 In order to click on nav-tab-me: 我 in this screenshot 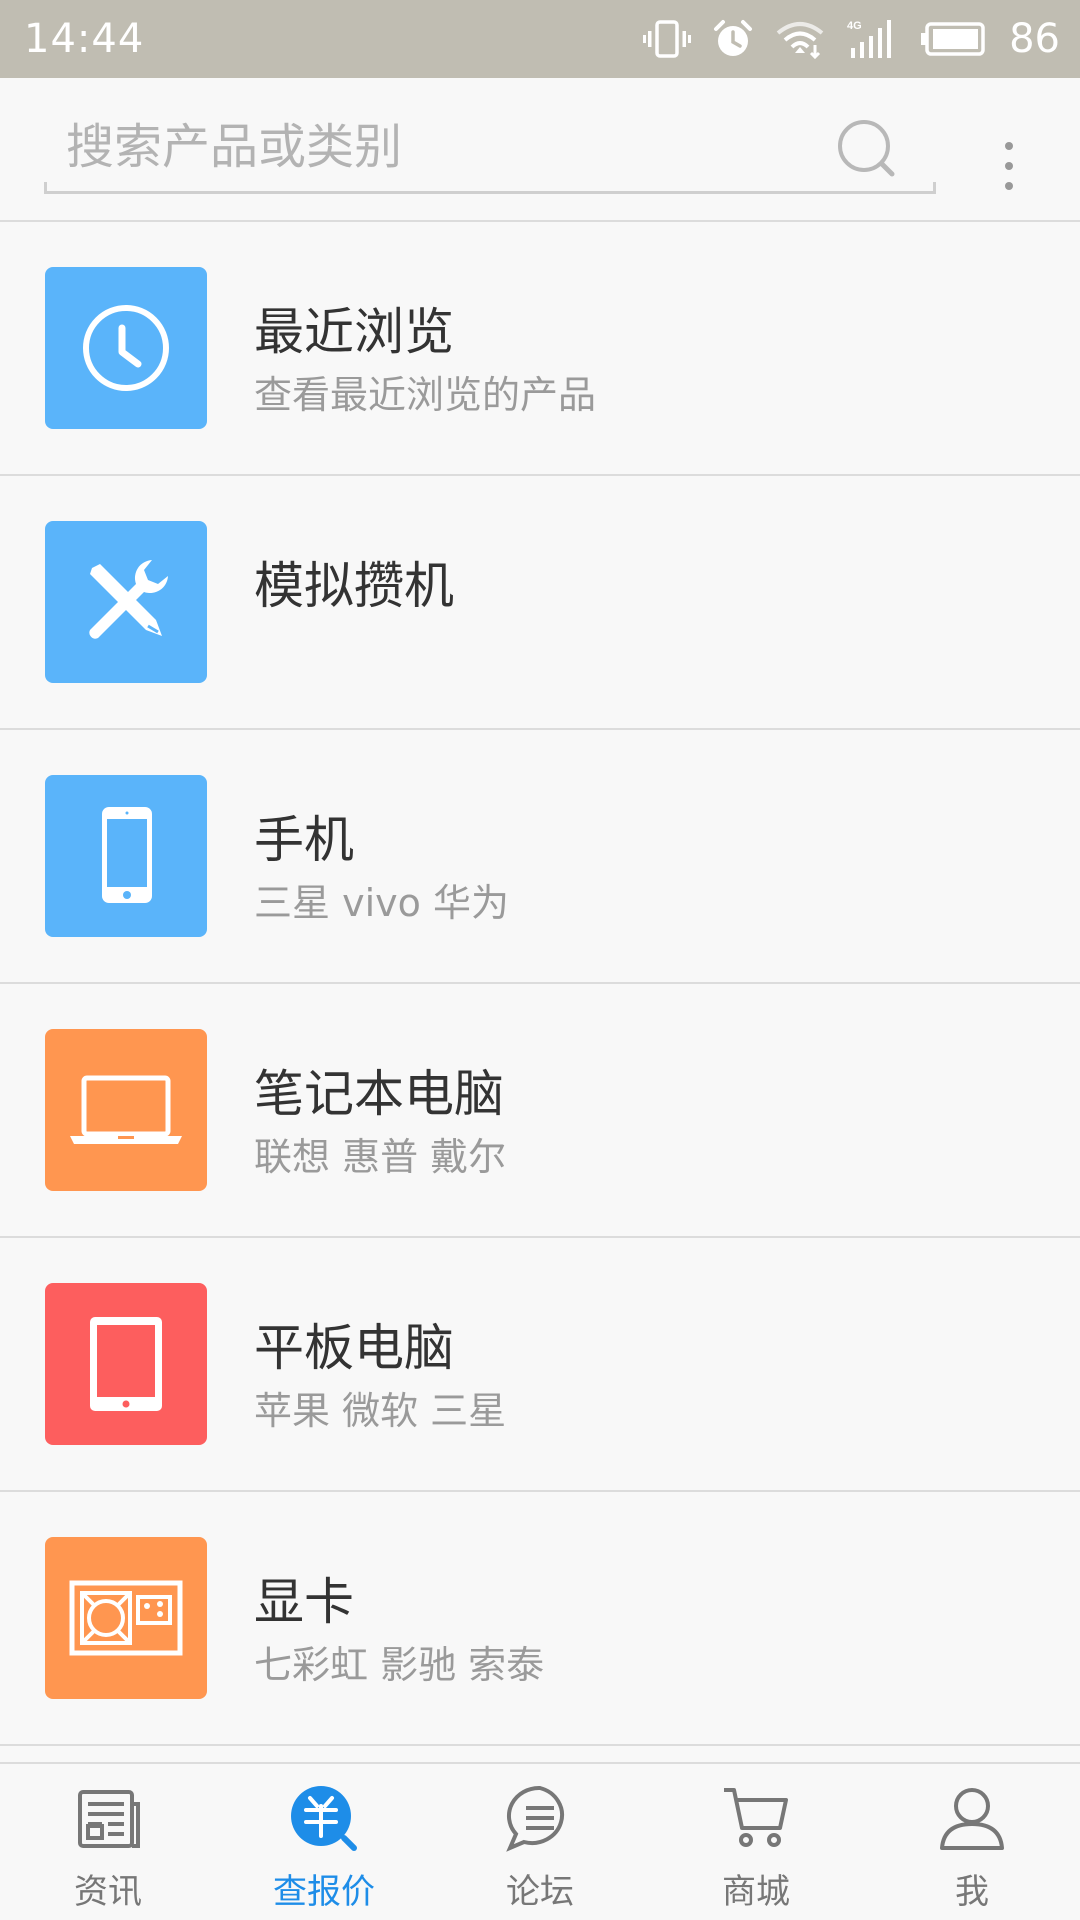, I will do `click(972, 1842)`.